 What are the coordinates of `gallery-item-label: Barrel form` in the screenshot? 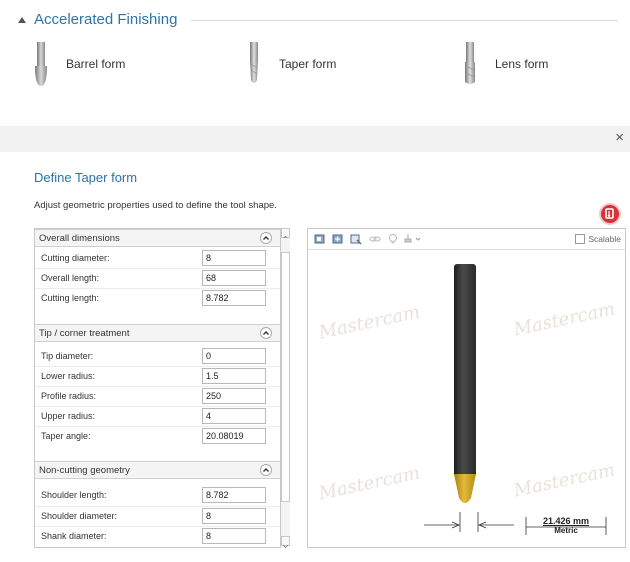 It's located at (96, 64).